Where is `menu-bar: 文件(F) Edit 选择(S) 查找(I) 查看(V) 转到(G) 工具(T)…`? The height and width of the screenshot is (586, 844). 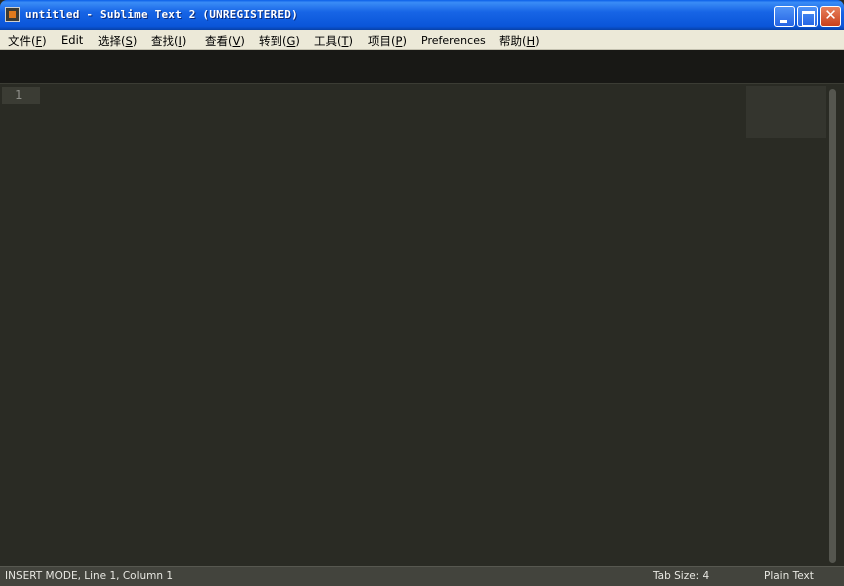
menu-bar: 文件(F) Edit 选择(S) 查找(I) 查看(V) 转到(G) 工具(T)… is located at coordinates (422, 40).